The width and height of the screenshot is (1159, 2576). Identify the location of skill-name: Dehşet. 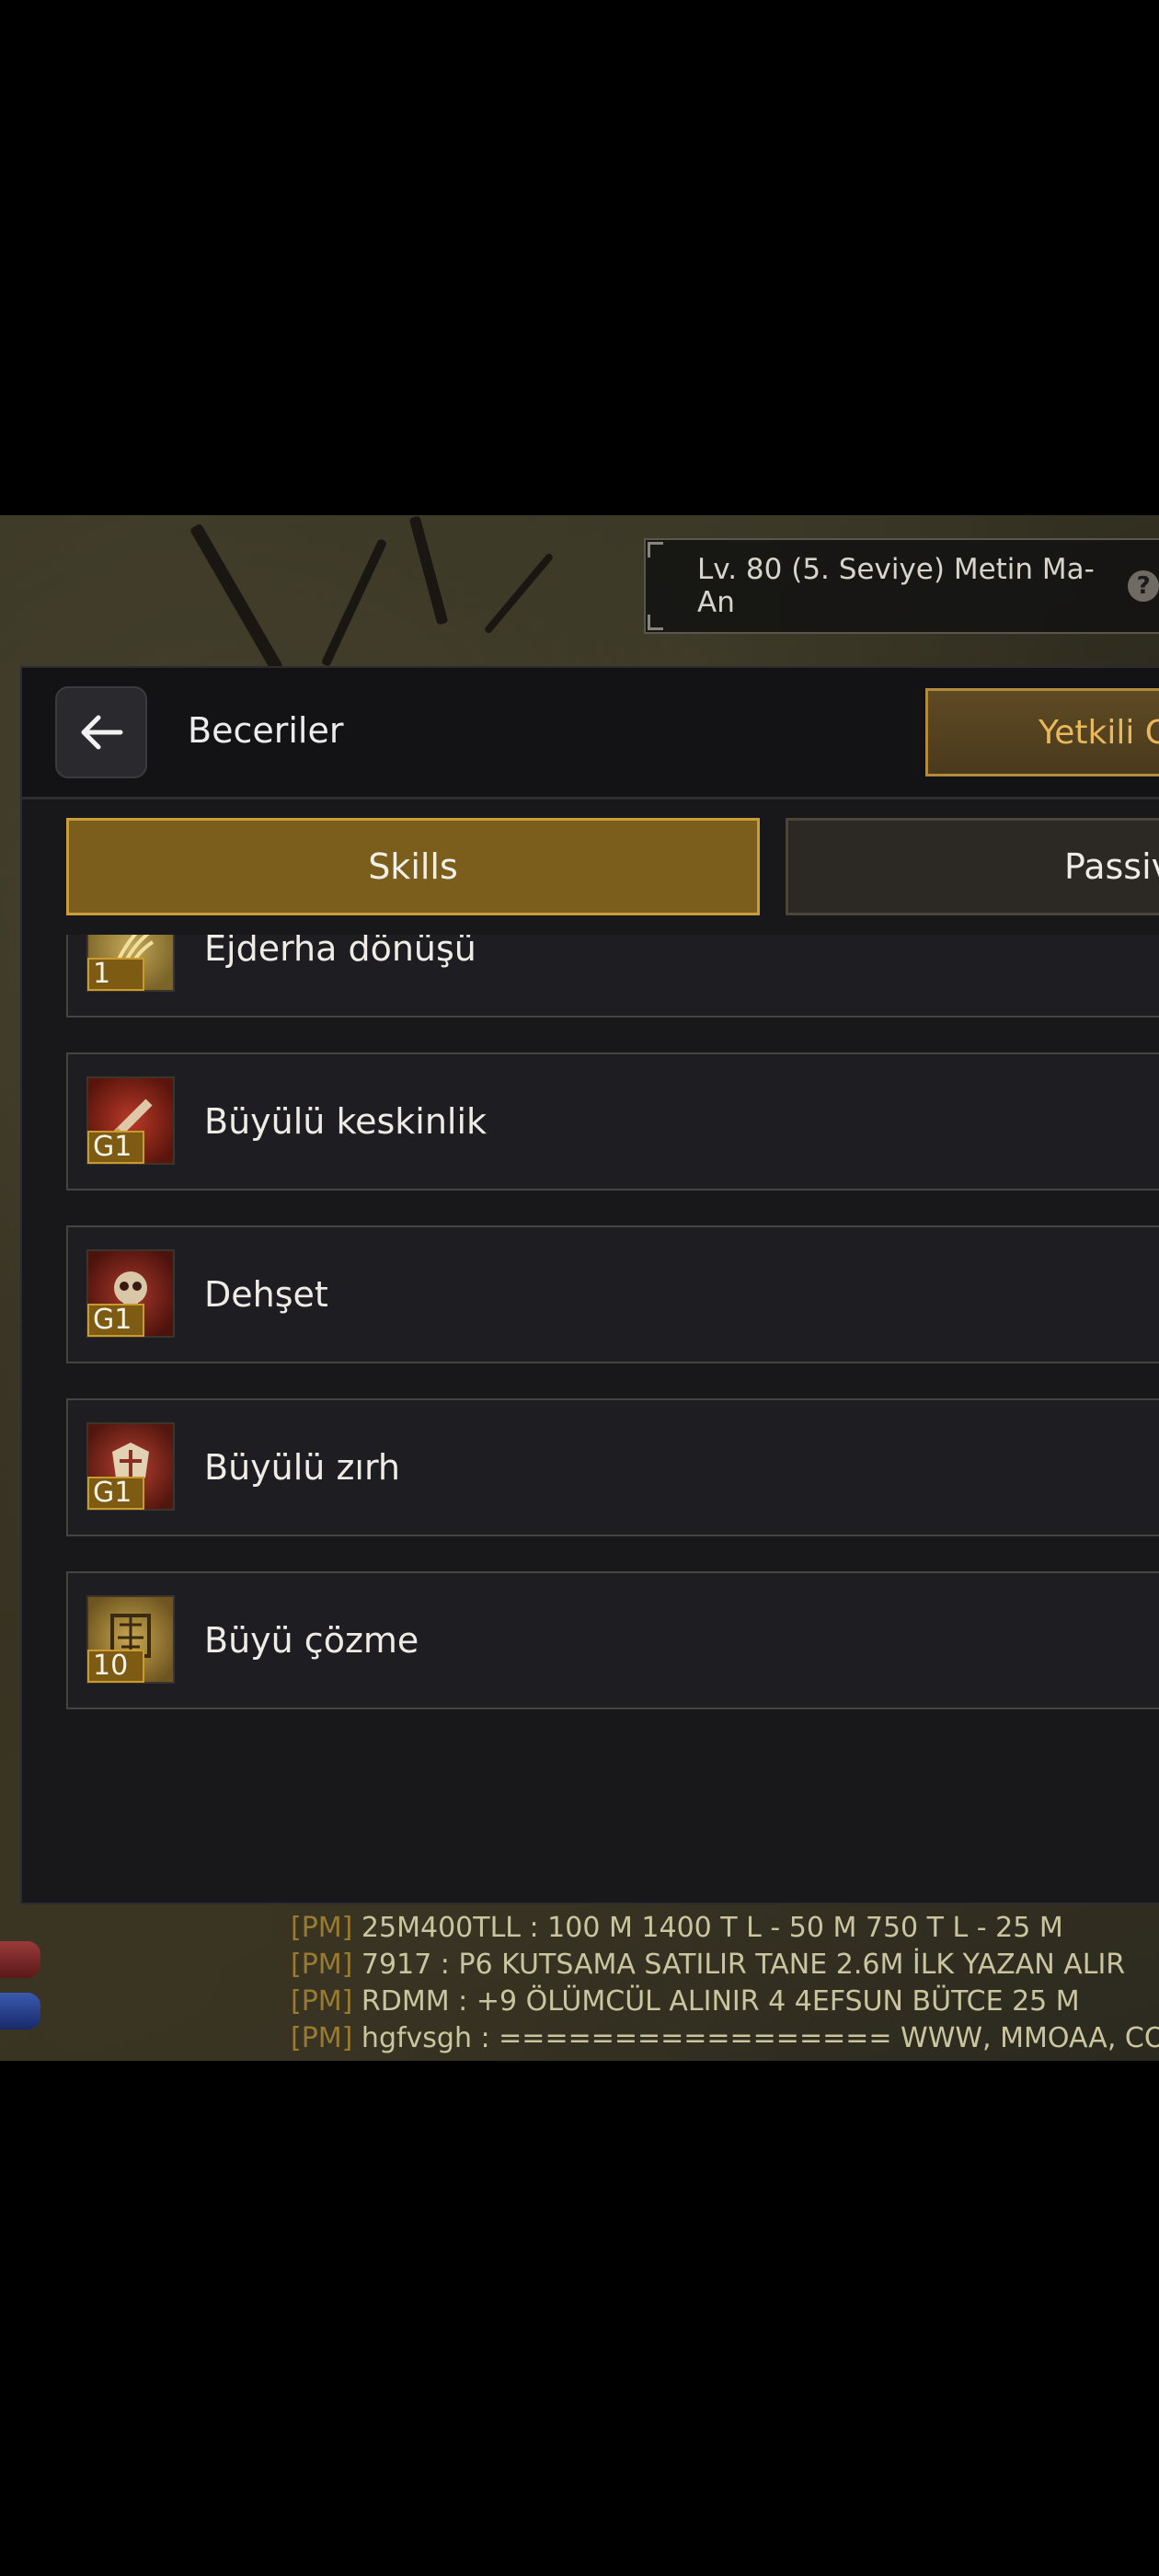
(266, 1294).